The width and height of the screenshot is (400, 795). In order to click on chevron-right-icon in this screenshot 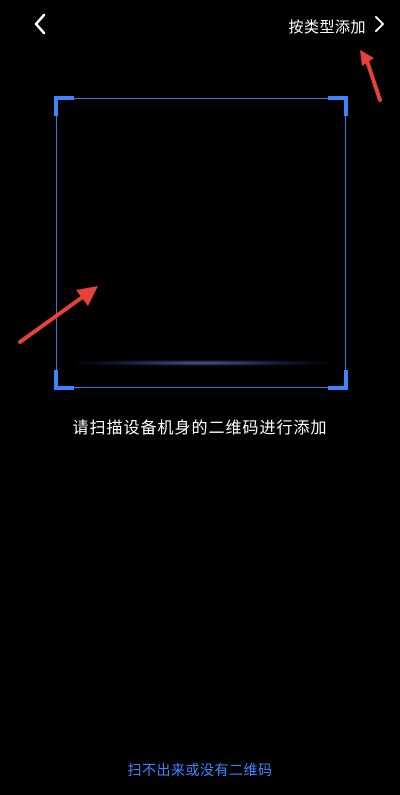, I will do `click(379, 26)`.